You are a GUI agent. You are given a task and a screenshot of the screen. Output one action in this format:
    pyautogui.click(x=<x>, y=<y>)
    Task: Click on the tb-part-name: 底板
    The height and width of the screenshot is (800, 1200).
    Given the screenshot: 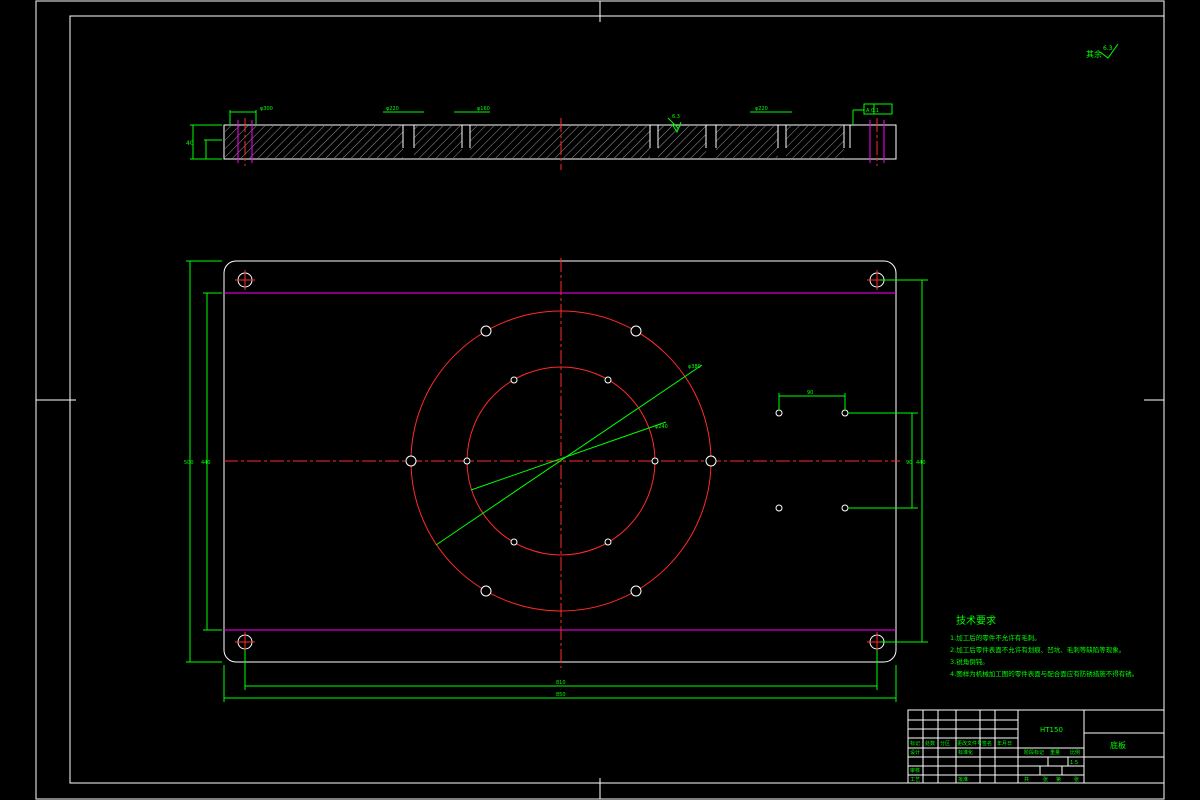 What is the action you would take?
    pyautogui.click(x=1118, y=745)
    